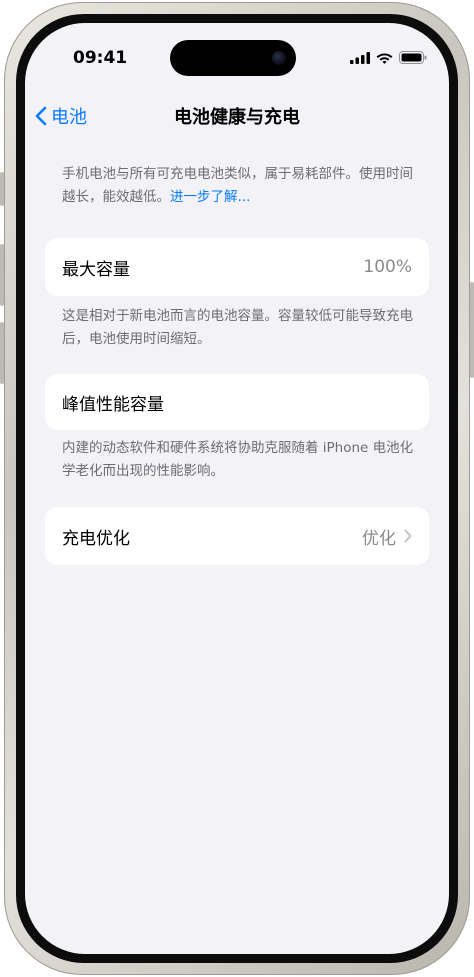 Image resolution: width=474 pixels, height=977 pixels. What do you see at coordinates (96, 538) in the screenshot?
I see `charging-optimization-label: 充电优化` at bounding box center [96, 538].